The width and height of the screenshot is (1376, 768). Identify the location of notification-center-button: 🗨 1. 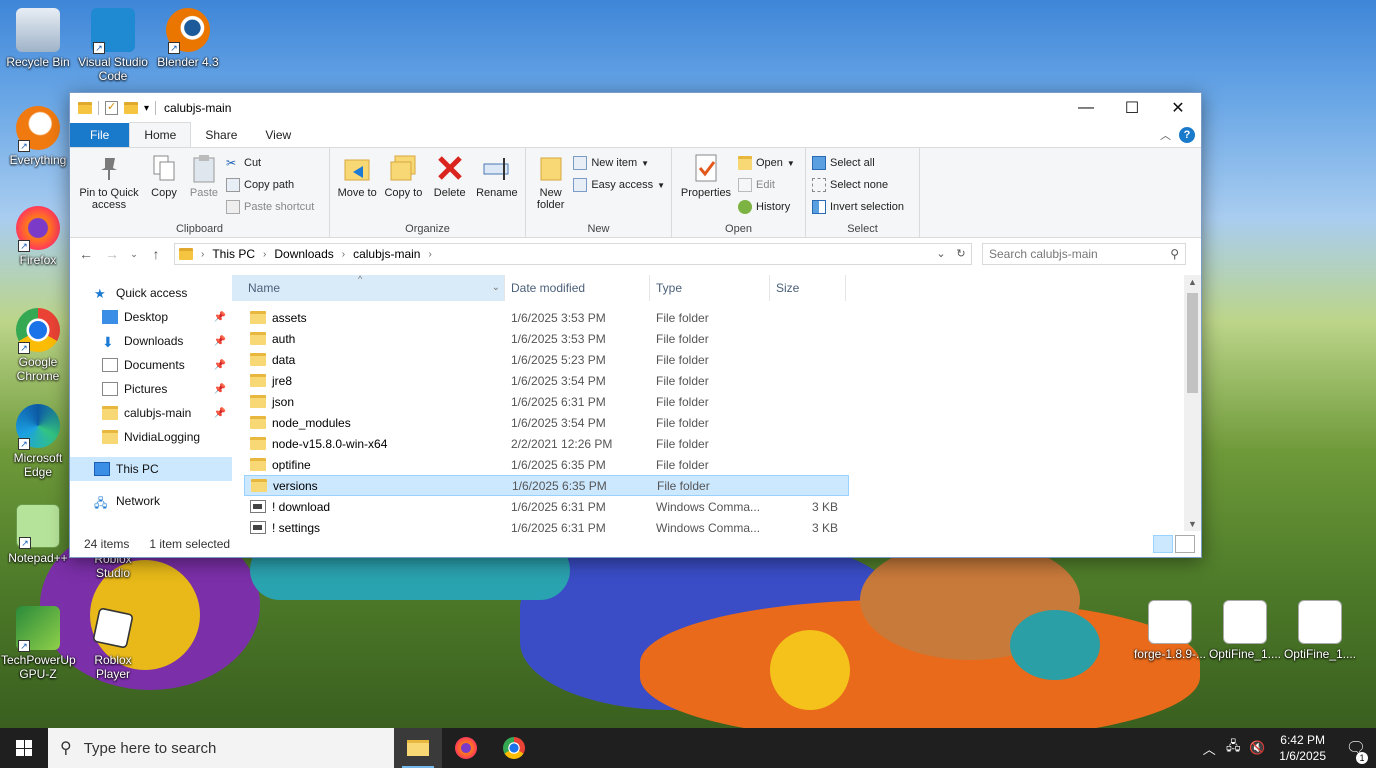
(1356, 751).